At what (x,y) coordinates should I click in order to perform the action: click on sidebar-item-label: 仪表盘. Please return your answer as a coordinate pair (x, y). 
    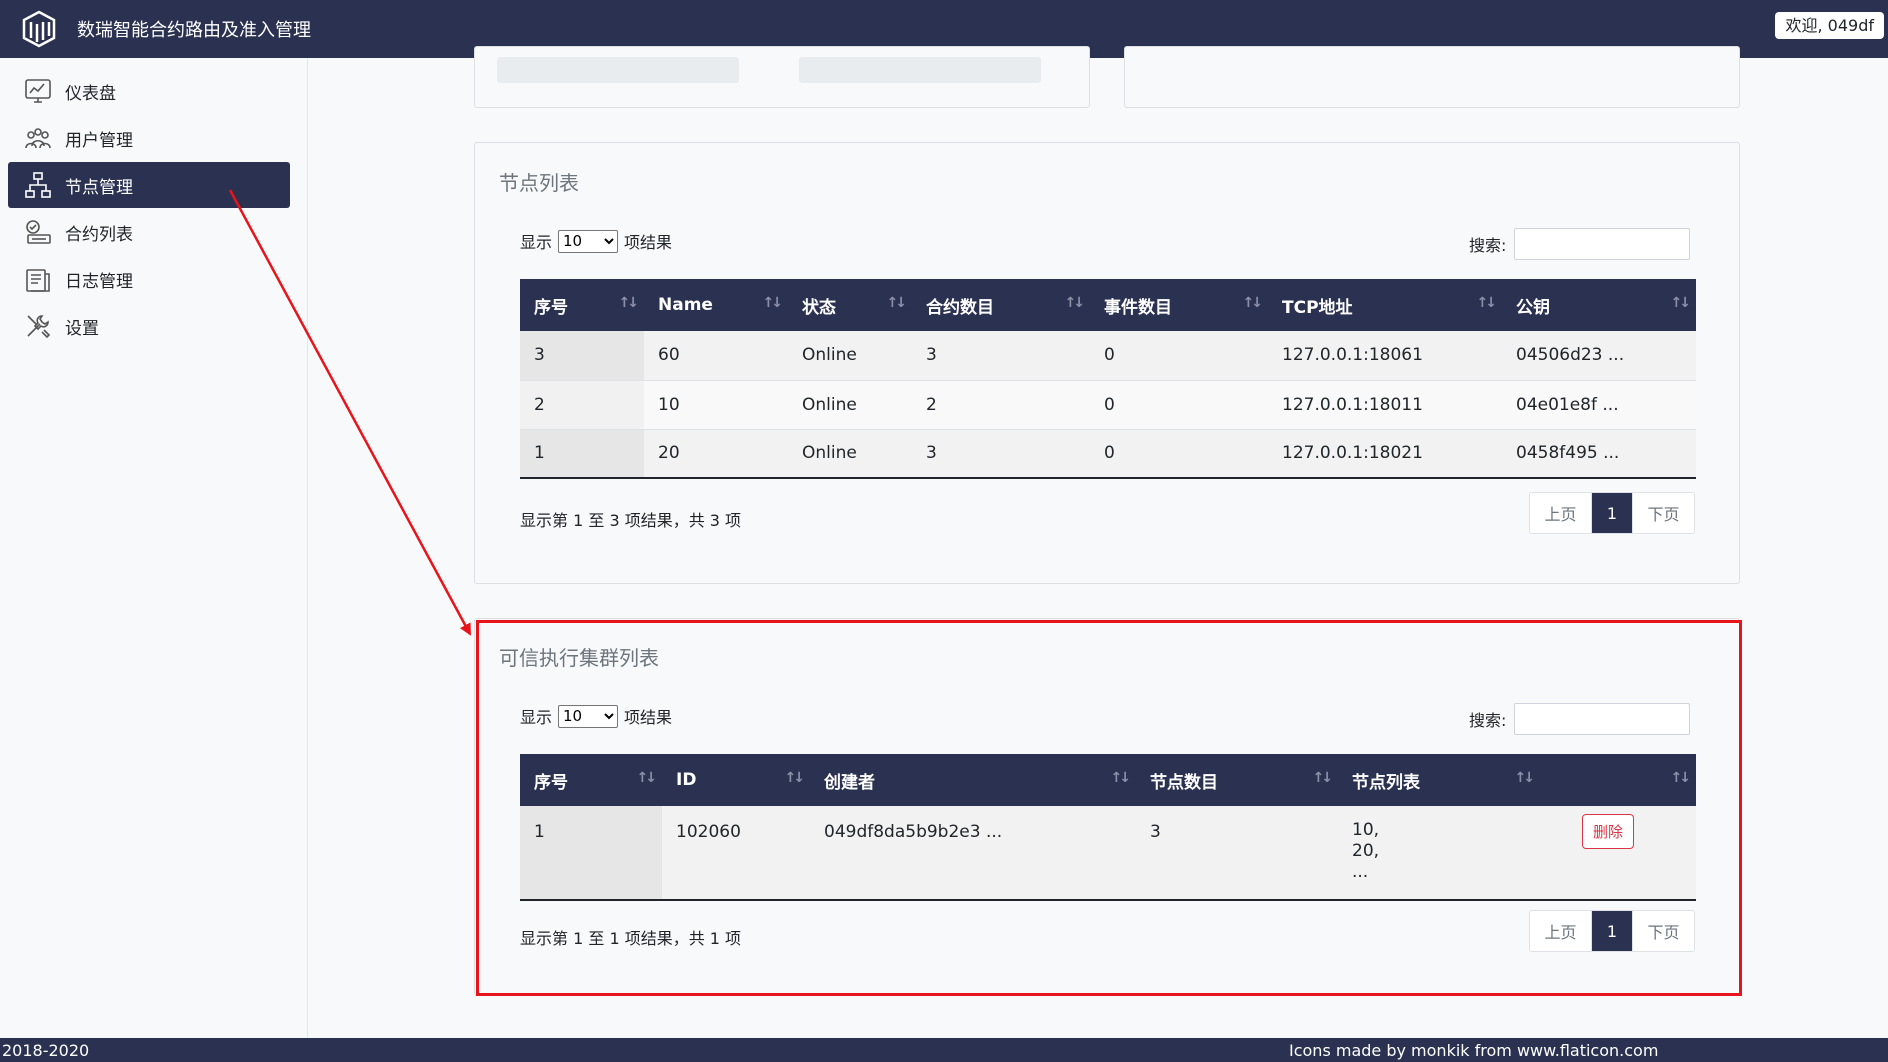
    Looking at the image, I should click on (90, 93).